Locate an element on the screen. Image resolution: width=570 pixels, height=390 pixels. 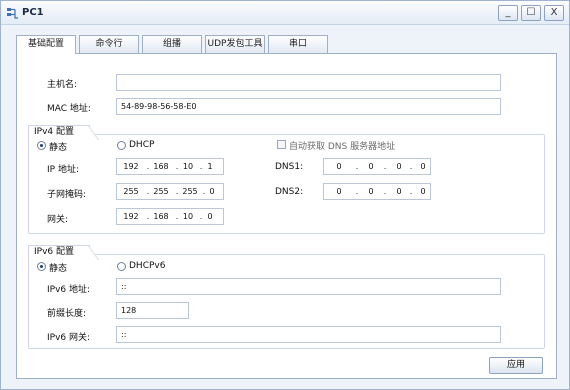
gw-octet-2: 168 is located at coordinates (161, 216).